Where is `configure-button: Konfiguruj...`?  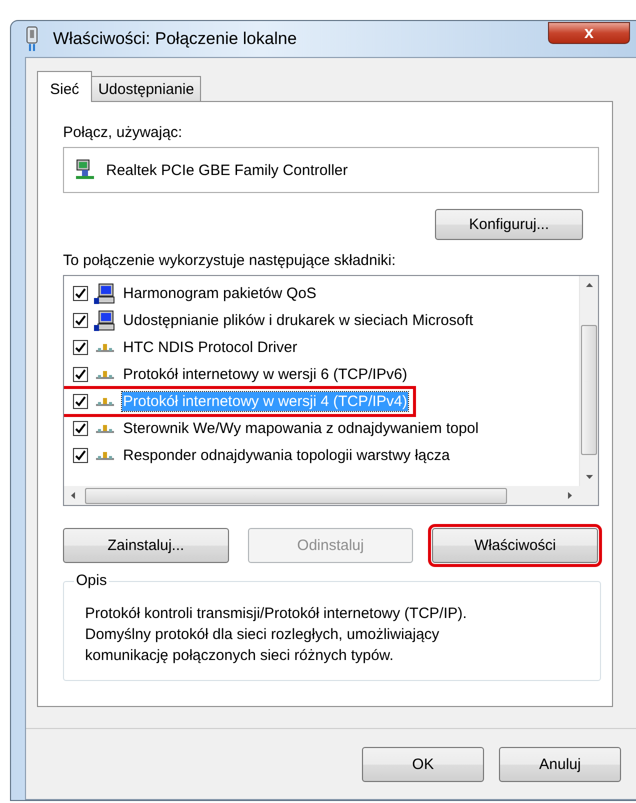 configure-button: Konfiguruj... is located at coordinates (509, 224).